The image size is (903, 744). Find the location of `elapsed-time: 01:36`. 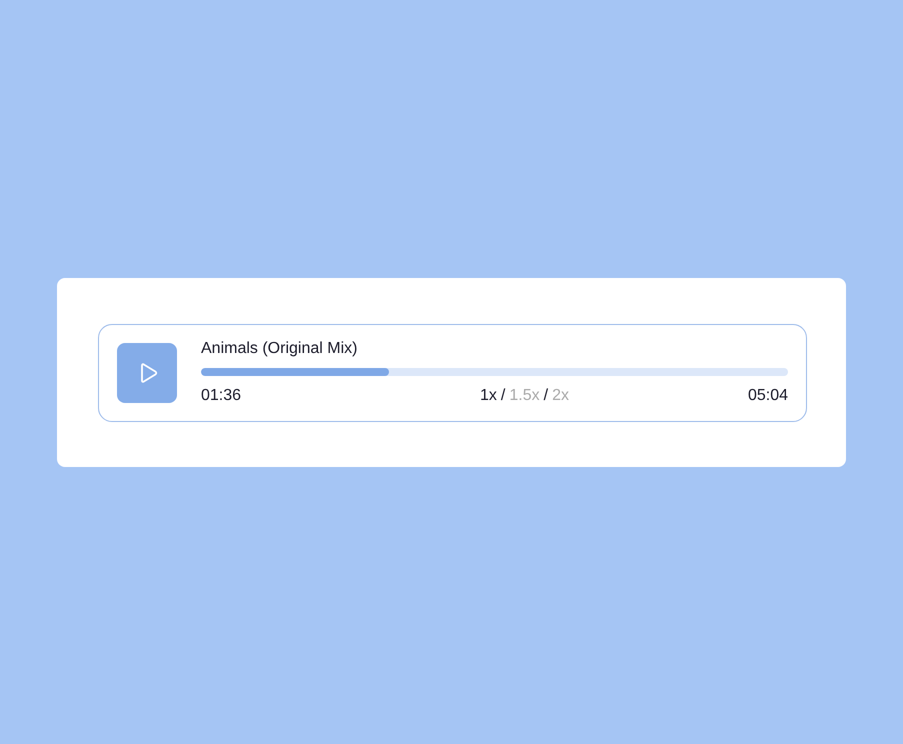

elapsed-time: 01:36 is located at coordinates (221, 396).